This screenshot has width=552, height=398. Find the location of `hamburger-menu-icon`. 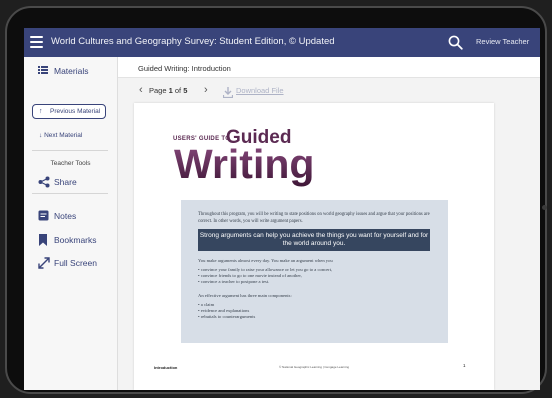

hamburger-menu-icon is located at coordinates (36, 42).